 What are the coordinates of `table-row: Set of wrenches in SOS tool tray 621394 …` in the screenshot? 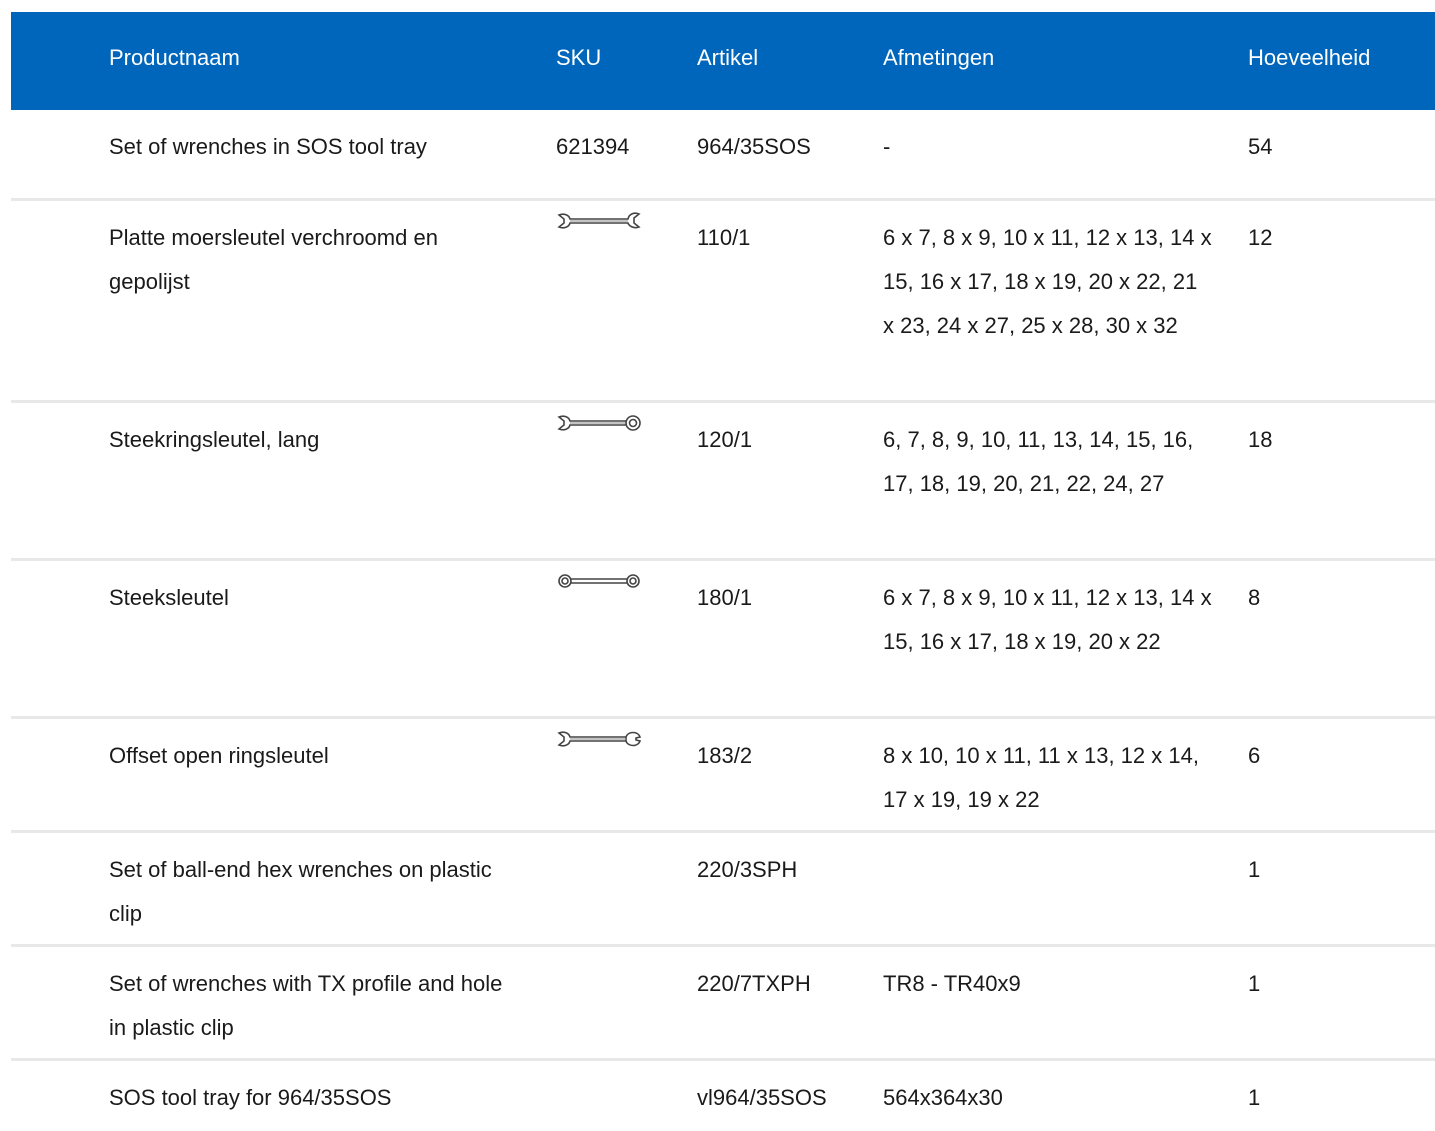 It's located at (723, 155).